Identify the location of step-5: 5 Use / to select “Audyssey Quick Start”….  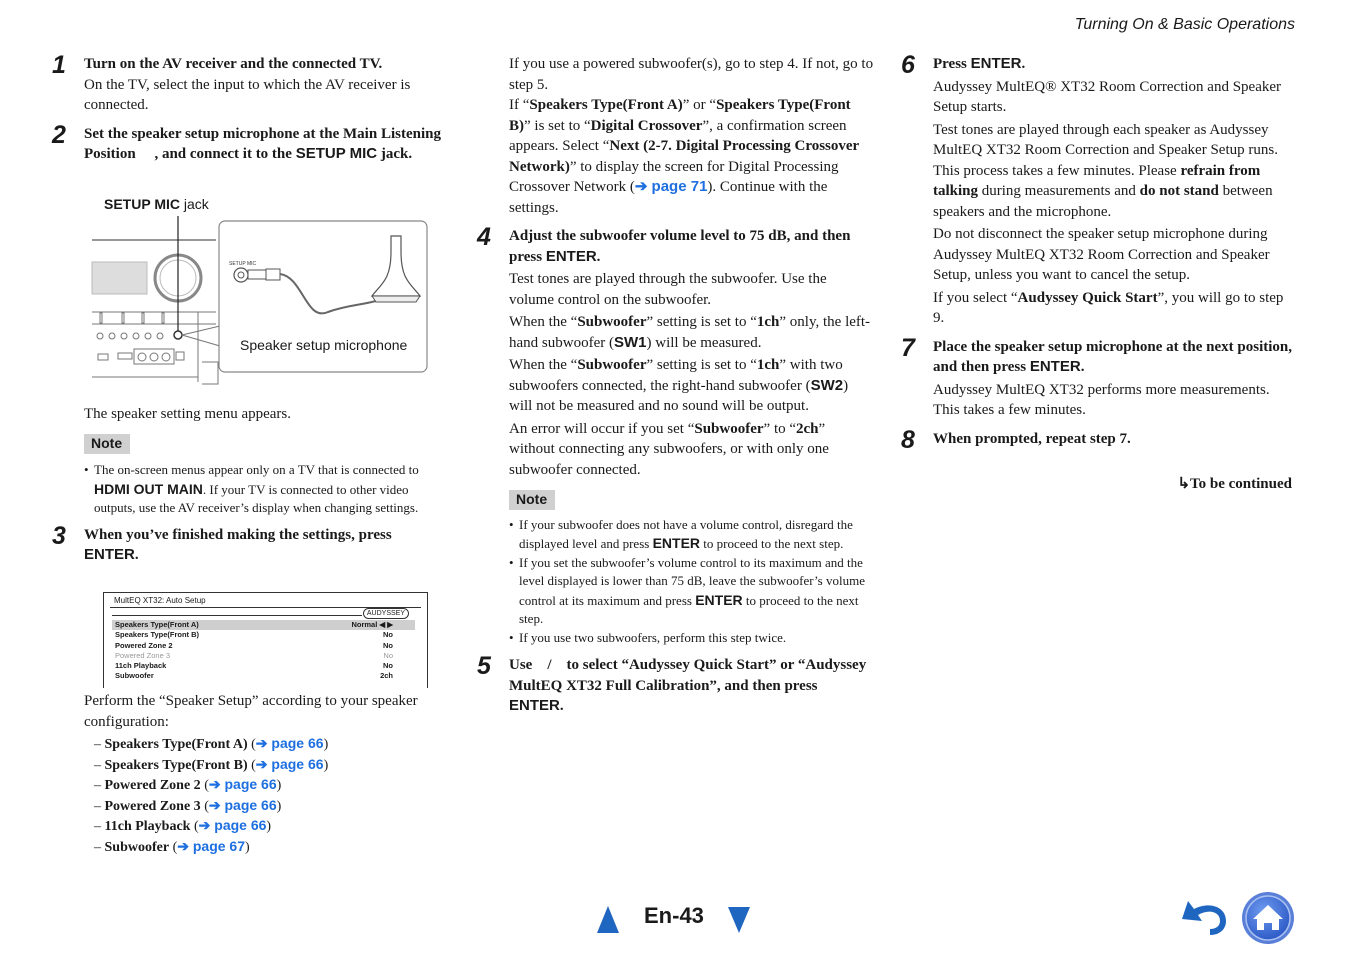
(675, 684).